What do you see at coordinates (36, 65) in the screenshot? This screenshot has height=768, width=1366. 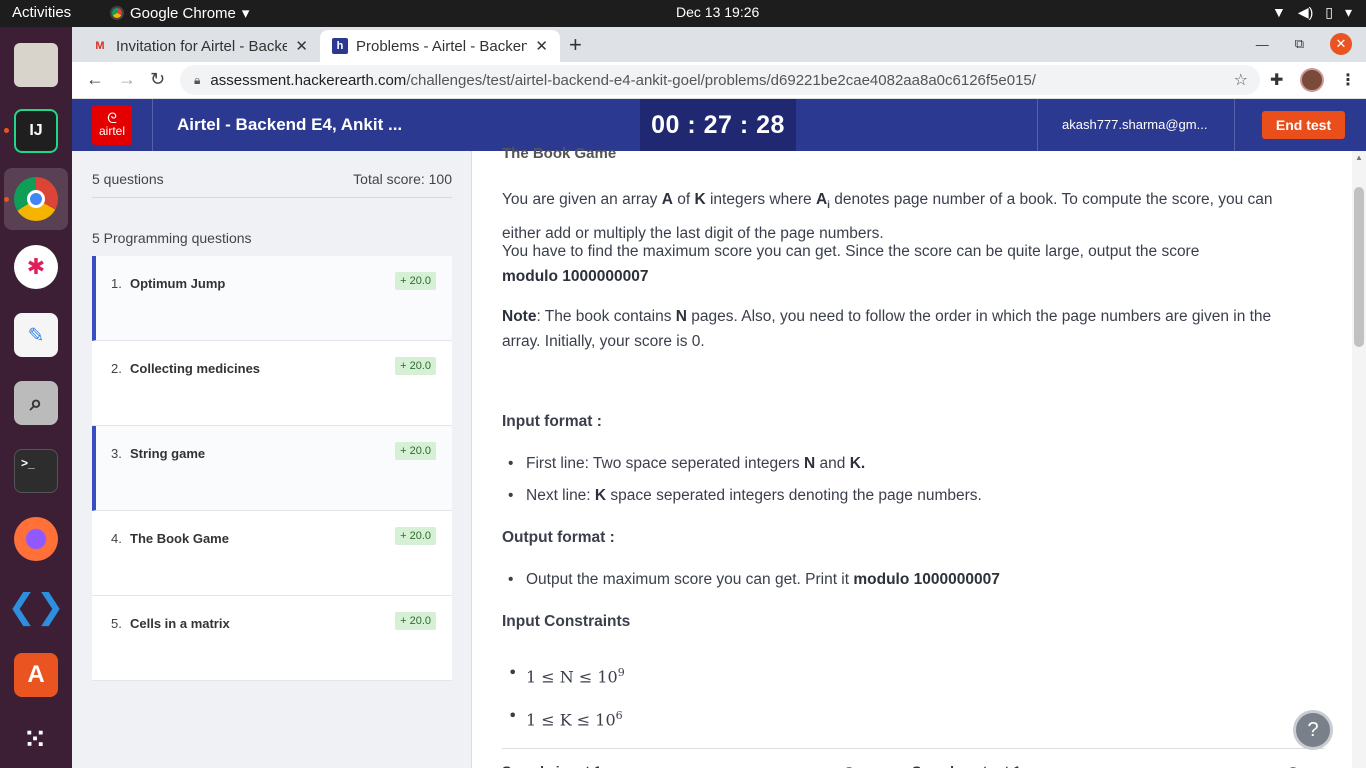 I see `files-icon` at bounding box center [36, 65].